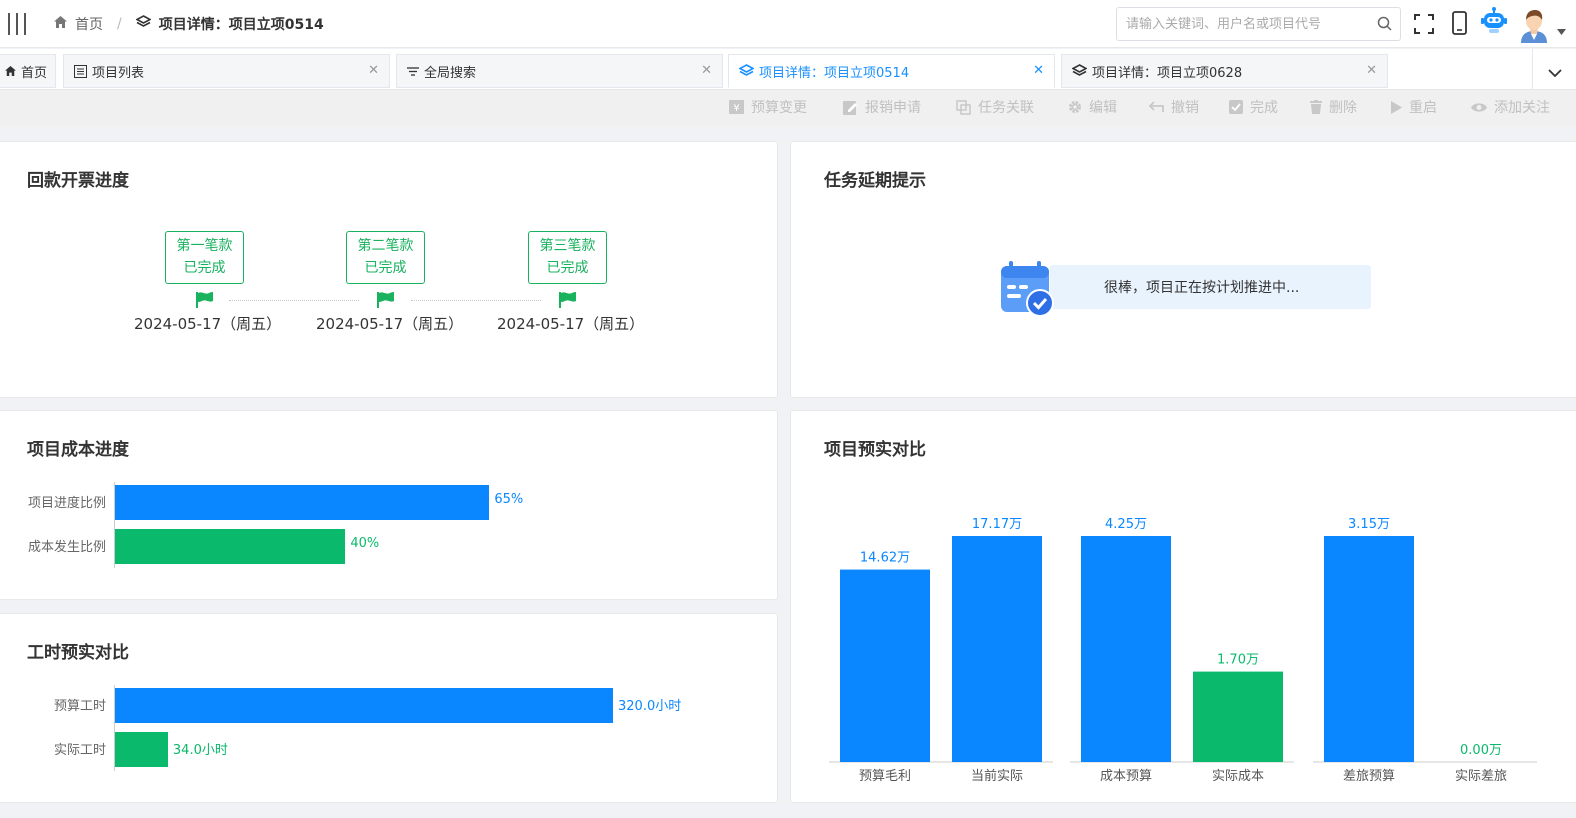 The width and height of the screenshot is (1576, 818). What do you see at coordinates (1167, 73) in the screenshot?
I see `tab-label: 项目详情：项目立项0628` at bounding box center [1167, 73].